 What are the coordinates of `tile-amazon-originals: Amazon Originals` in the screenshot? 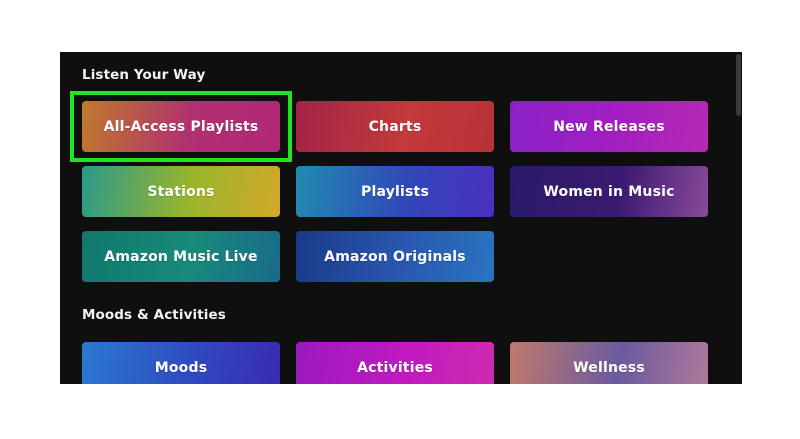 It's located at (395, 256).